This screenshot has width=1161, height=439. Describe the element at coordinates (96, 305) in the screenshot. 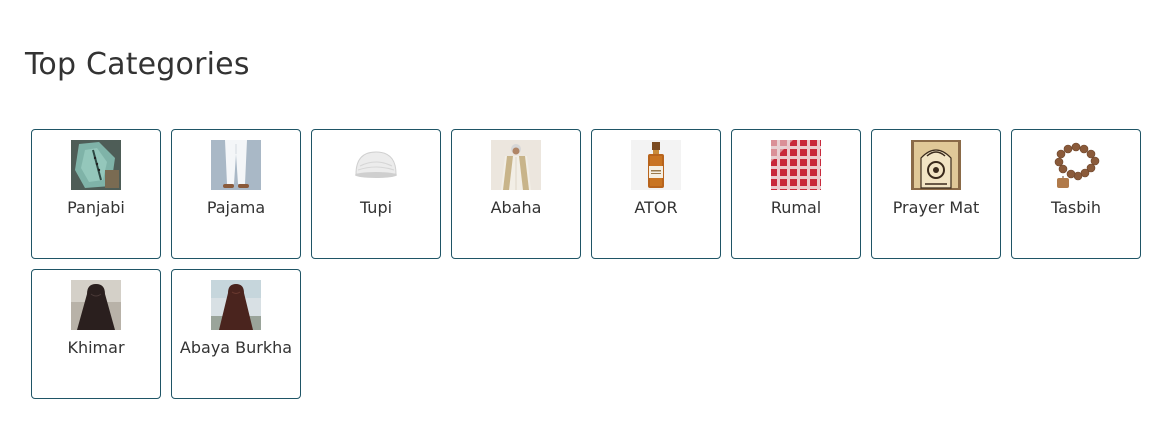

I see `khimar-image` at that location.